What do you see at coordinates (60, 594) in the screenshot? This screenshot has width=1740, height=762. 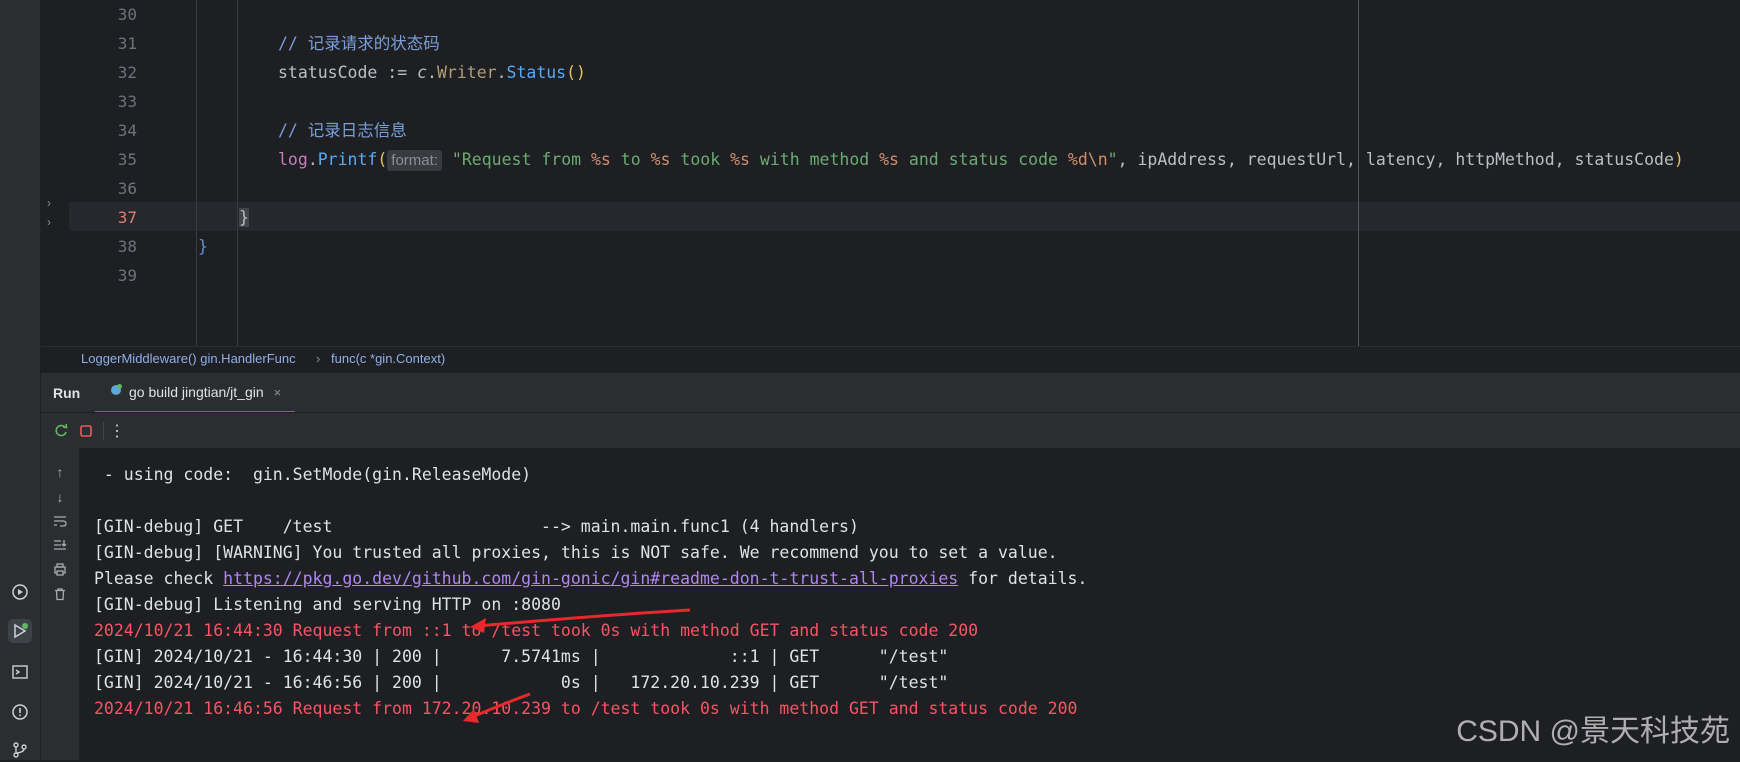 I see `trash-icon` at bounding box center [60, 594].